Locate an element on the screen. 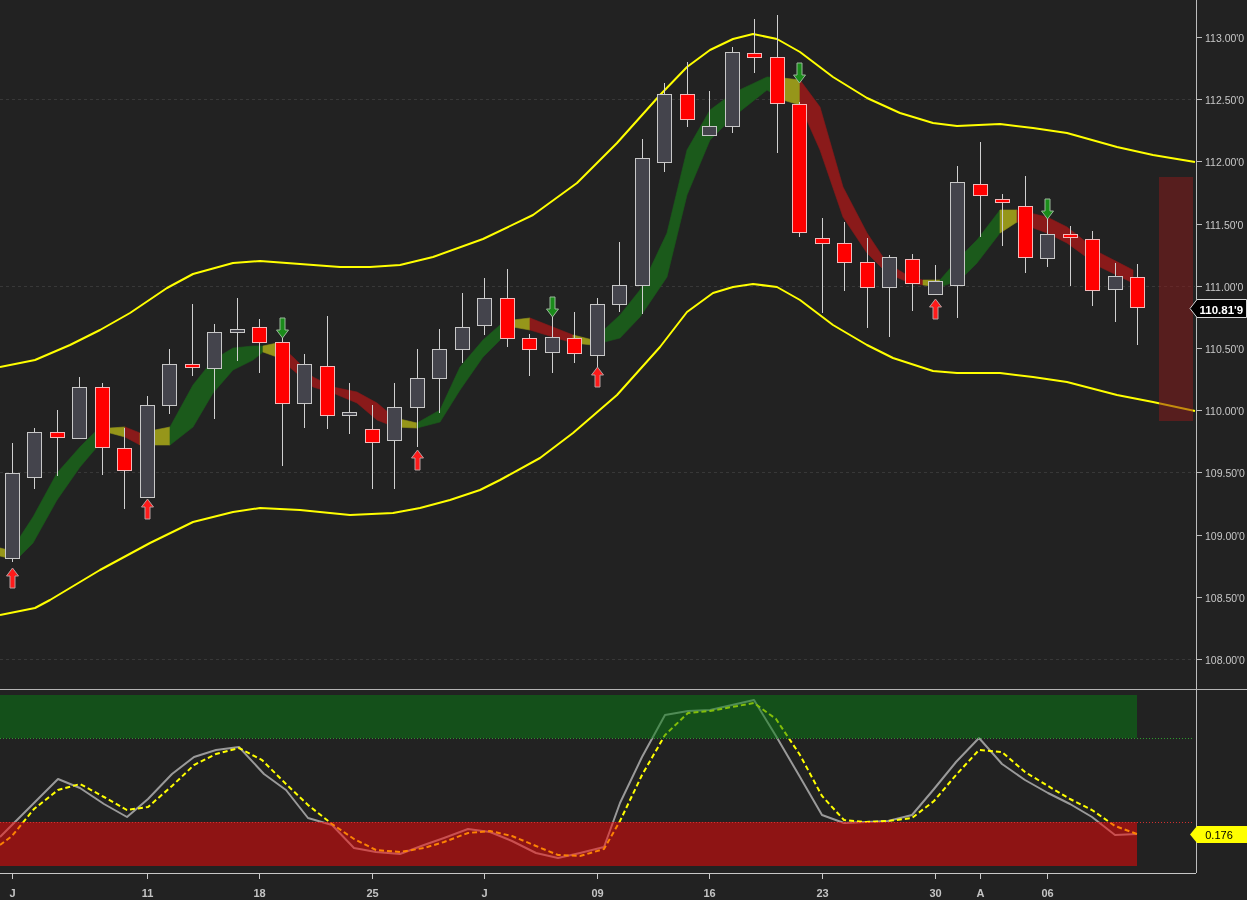 The height and width of the screenshot is (900, 1247). price-axis-label: 113.00'0 is located at coordinates (1225, 37).